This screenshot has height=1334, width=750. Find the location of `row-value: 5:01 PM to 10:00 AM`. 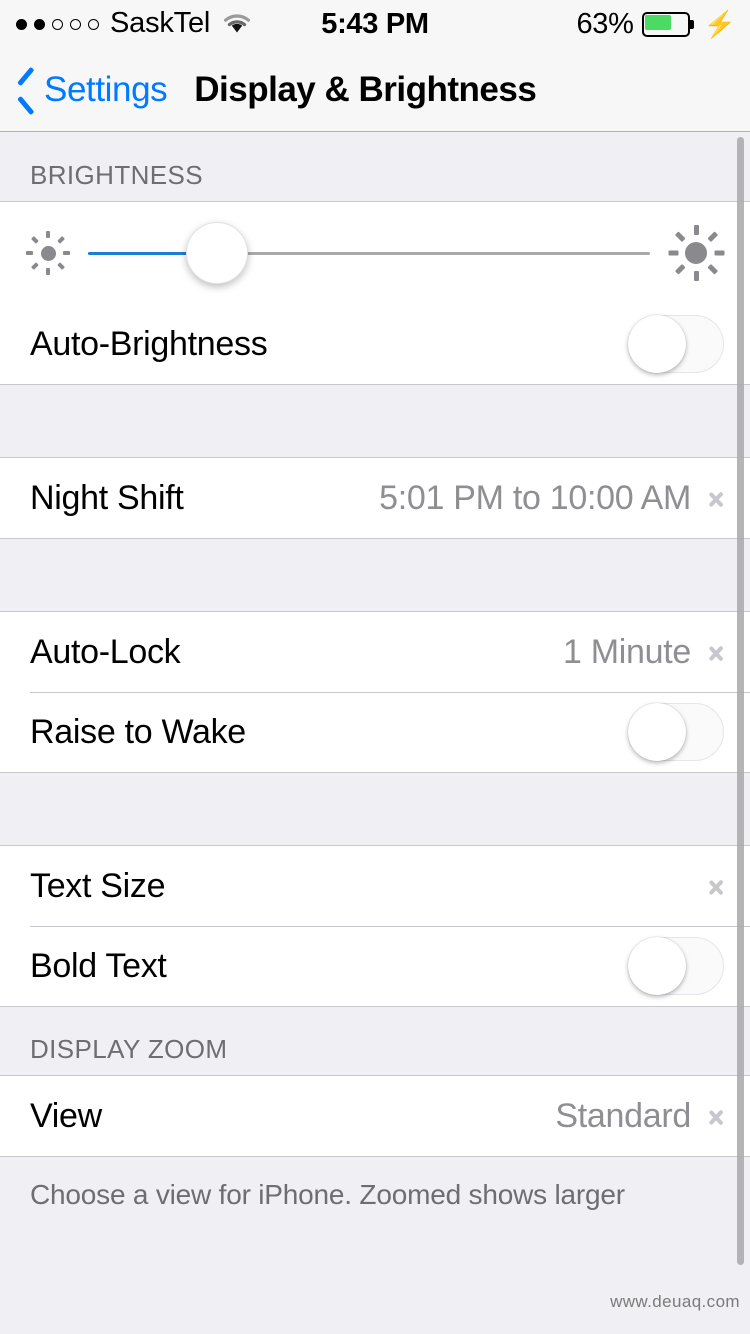

row-value: 5:01 PM to 10:00 AM is located at coordinates (535, 497).